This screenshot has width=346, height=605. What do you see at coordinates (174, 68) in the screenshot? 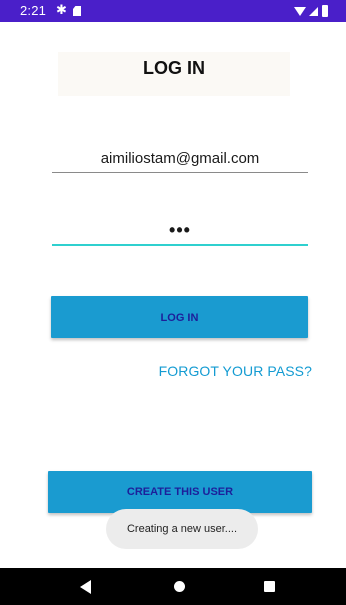
I see `page-title: LOG IN` at bounding box center [174, 68].